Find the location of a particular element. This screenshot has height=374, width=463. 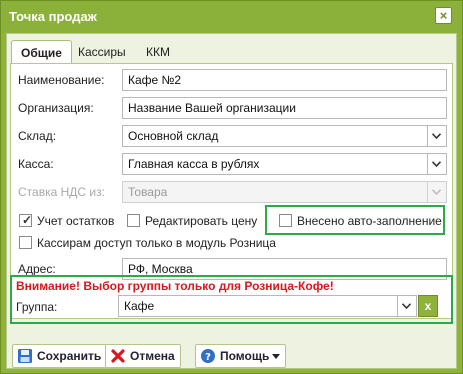

help-button: ? Помощь is located at coordinates (241, 356).